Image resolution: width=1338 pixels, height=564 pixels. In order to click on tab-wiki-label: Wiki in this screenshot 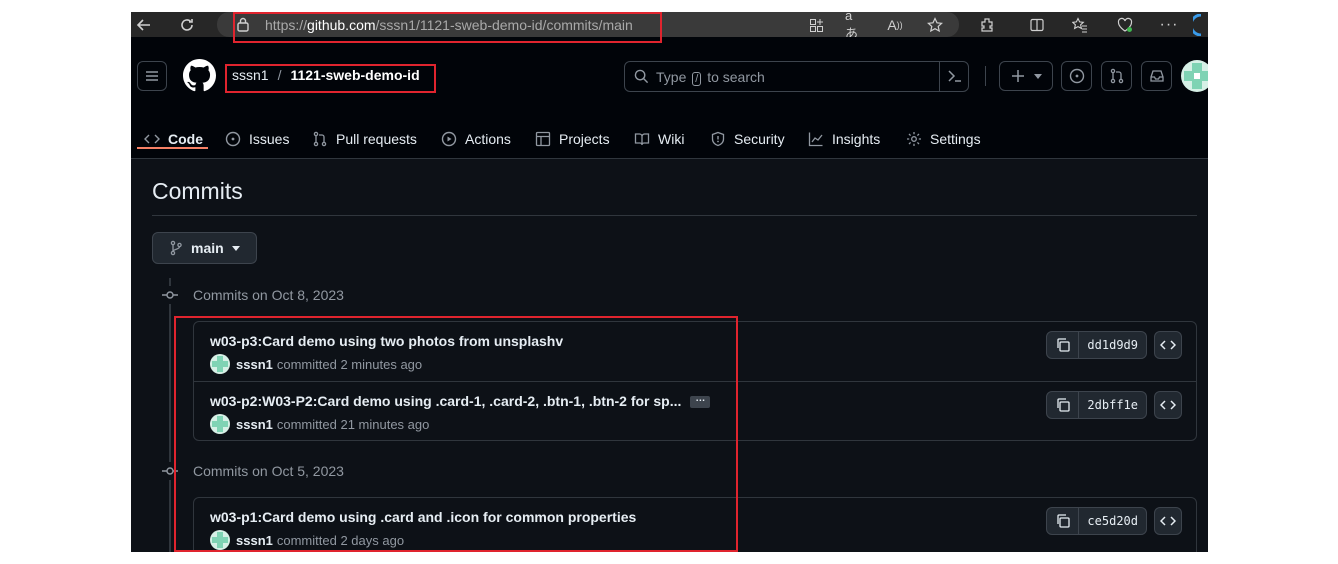, I will do `click(671, 139)`.